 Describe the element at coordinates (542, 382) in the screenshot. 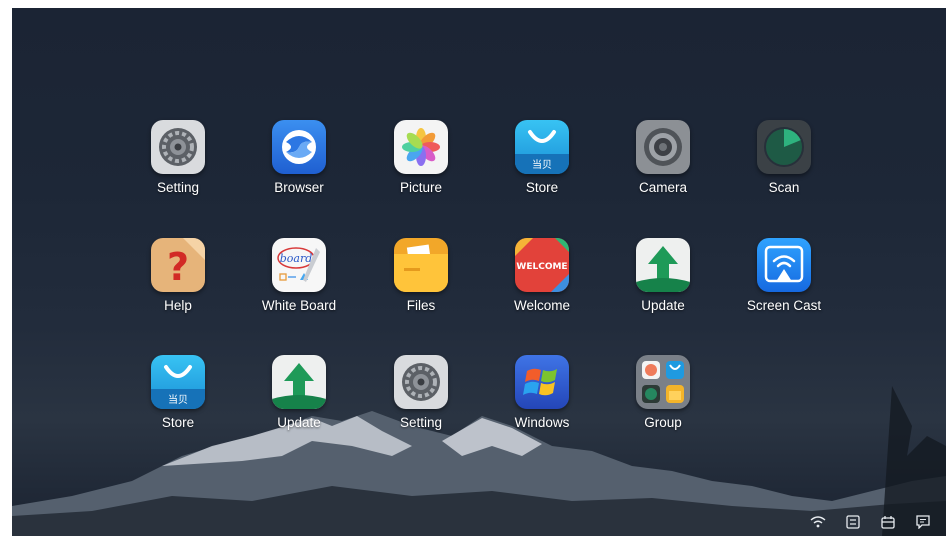

I see `windows-logo-icon` at that location.